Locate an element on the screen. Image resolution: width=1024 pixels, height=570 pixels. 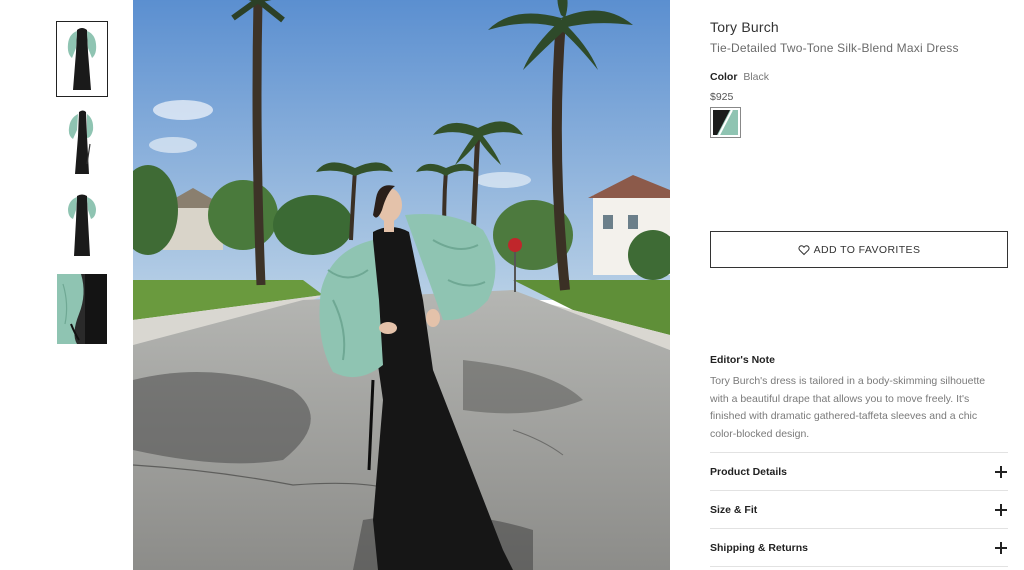
thumbnail-dress-side is located at coordinates (82, 143).